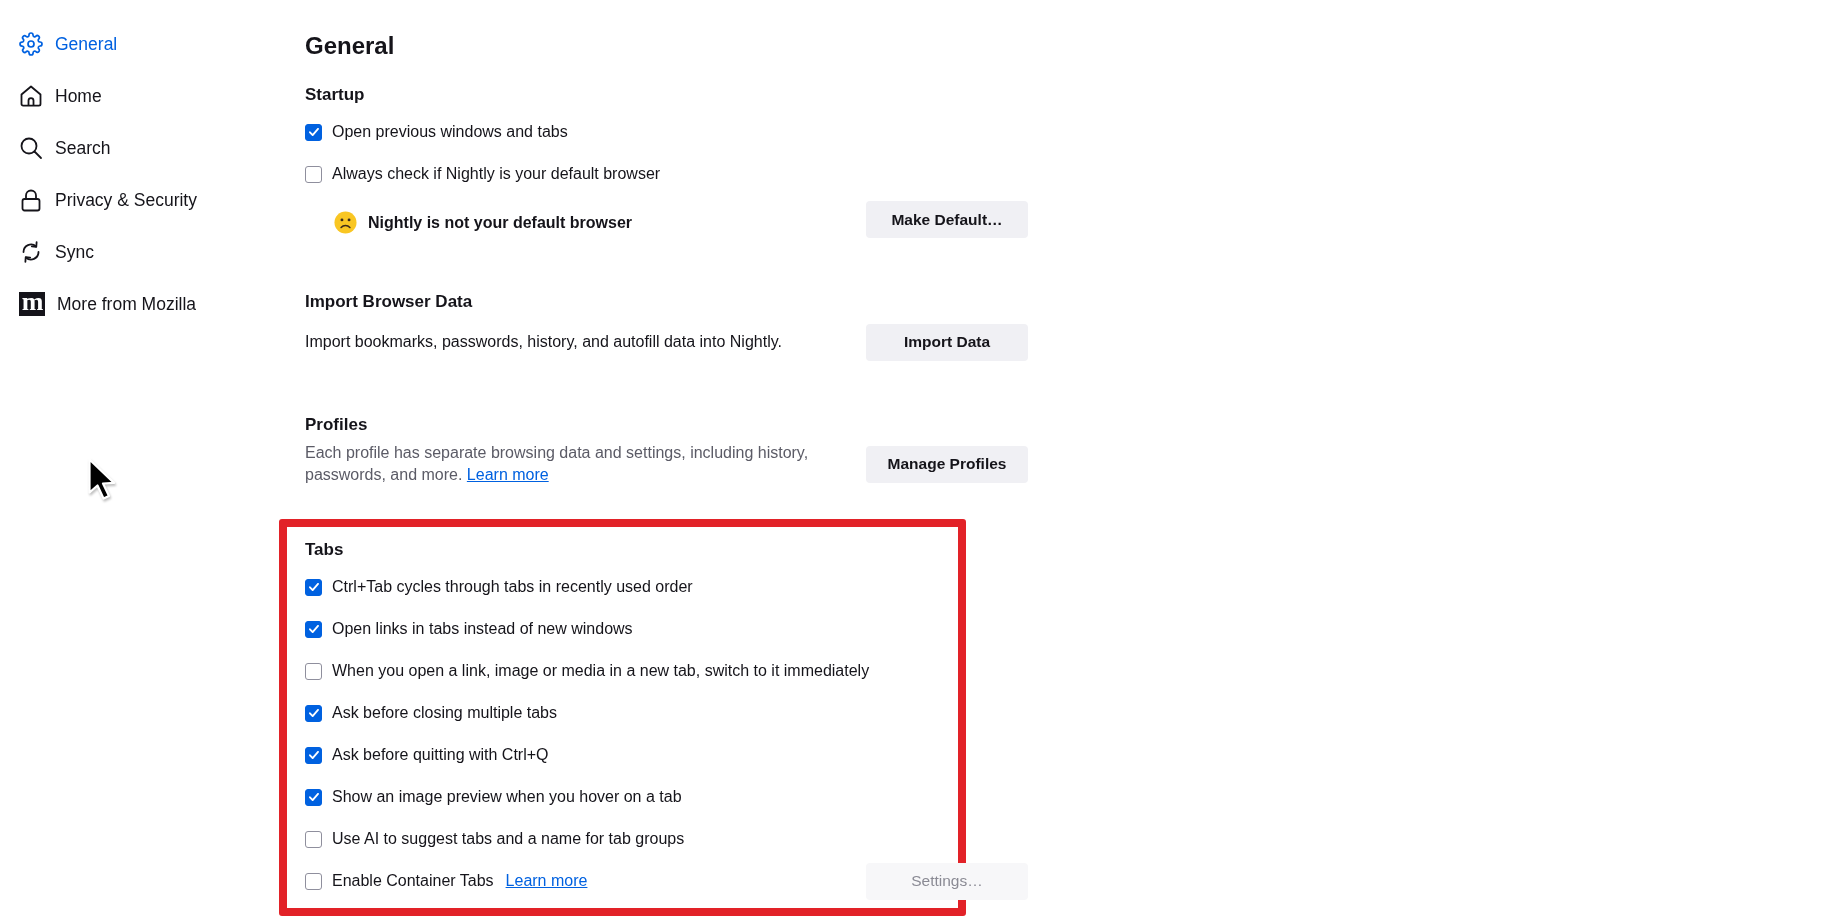  I want to click on logo-tile: m, so click(32, 304).